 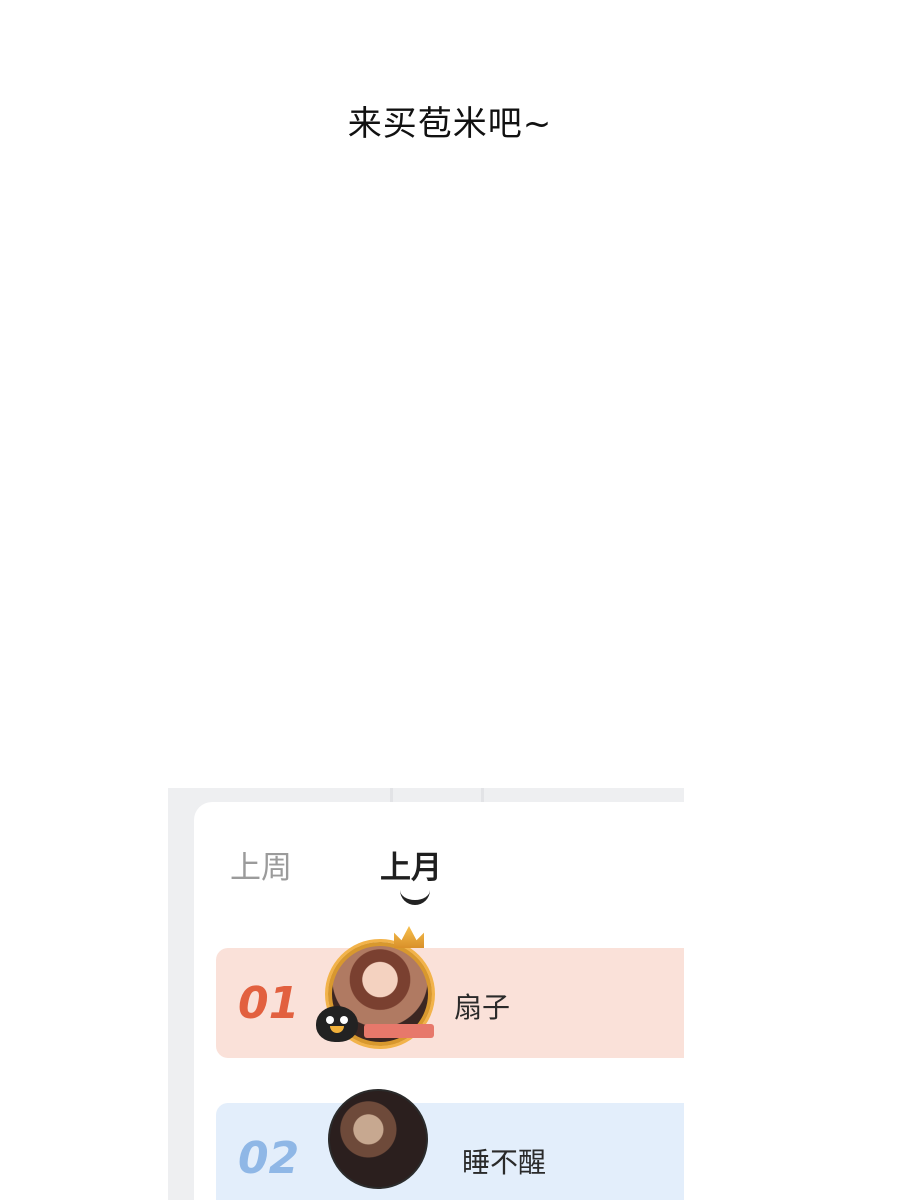 I want to click on tab-last-month: 上月, so click(x=411, y=864).